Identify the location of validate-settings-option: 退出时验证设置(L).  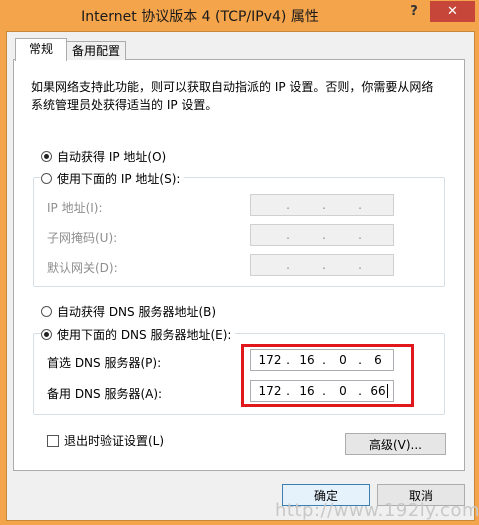
(105, 440).